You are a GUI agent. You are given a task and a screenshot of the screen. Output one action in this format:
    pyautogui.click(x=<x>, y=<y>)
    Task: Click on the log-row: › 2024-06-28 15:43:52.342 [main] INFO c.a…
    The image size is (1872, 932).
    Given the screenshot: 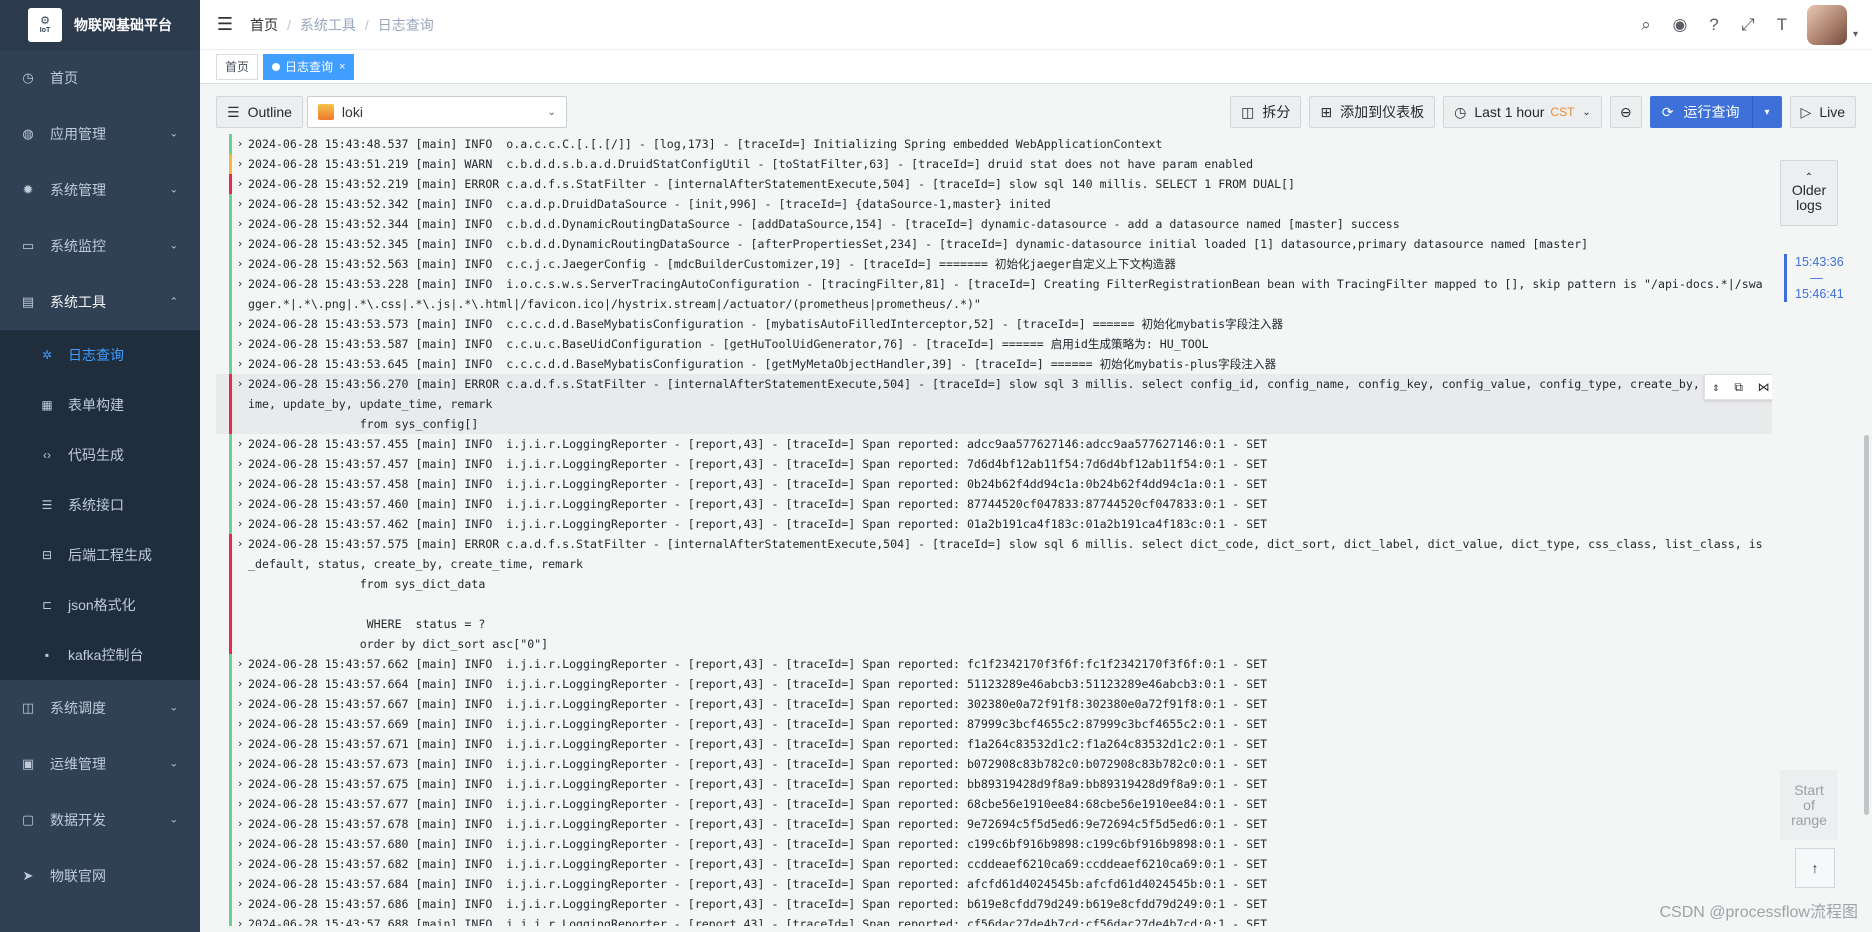 What is the action you would take?
    pyautogui.click(x=994, y=204)
    